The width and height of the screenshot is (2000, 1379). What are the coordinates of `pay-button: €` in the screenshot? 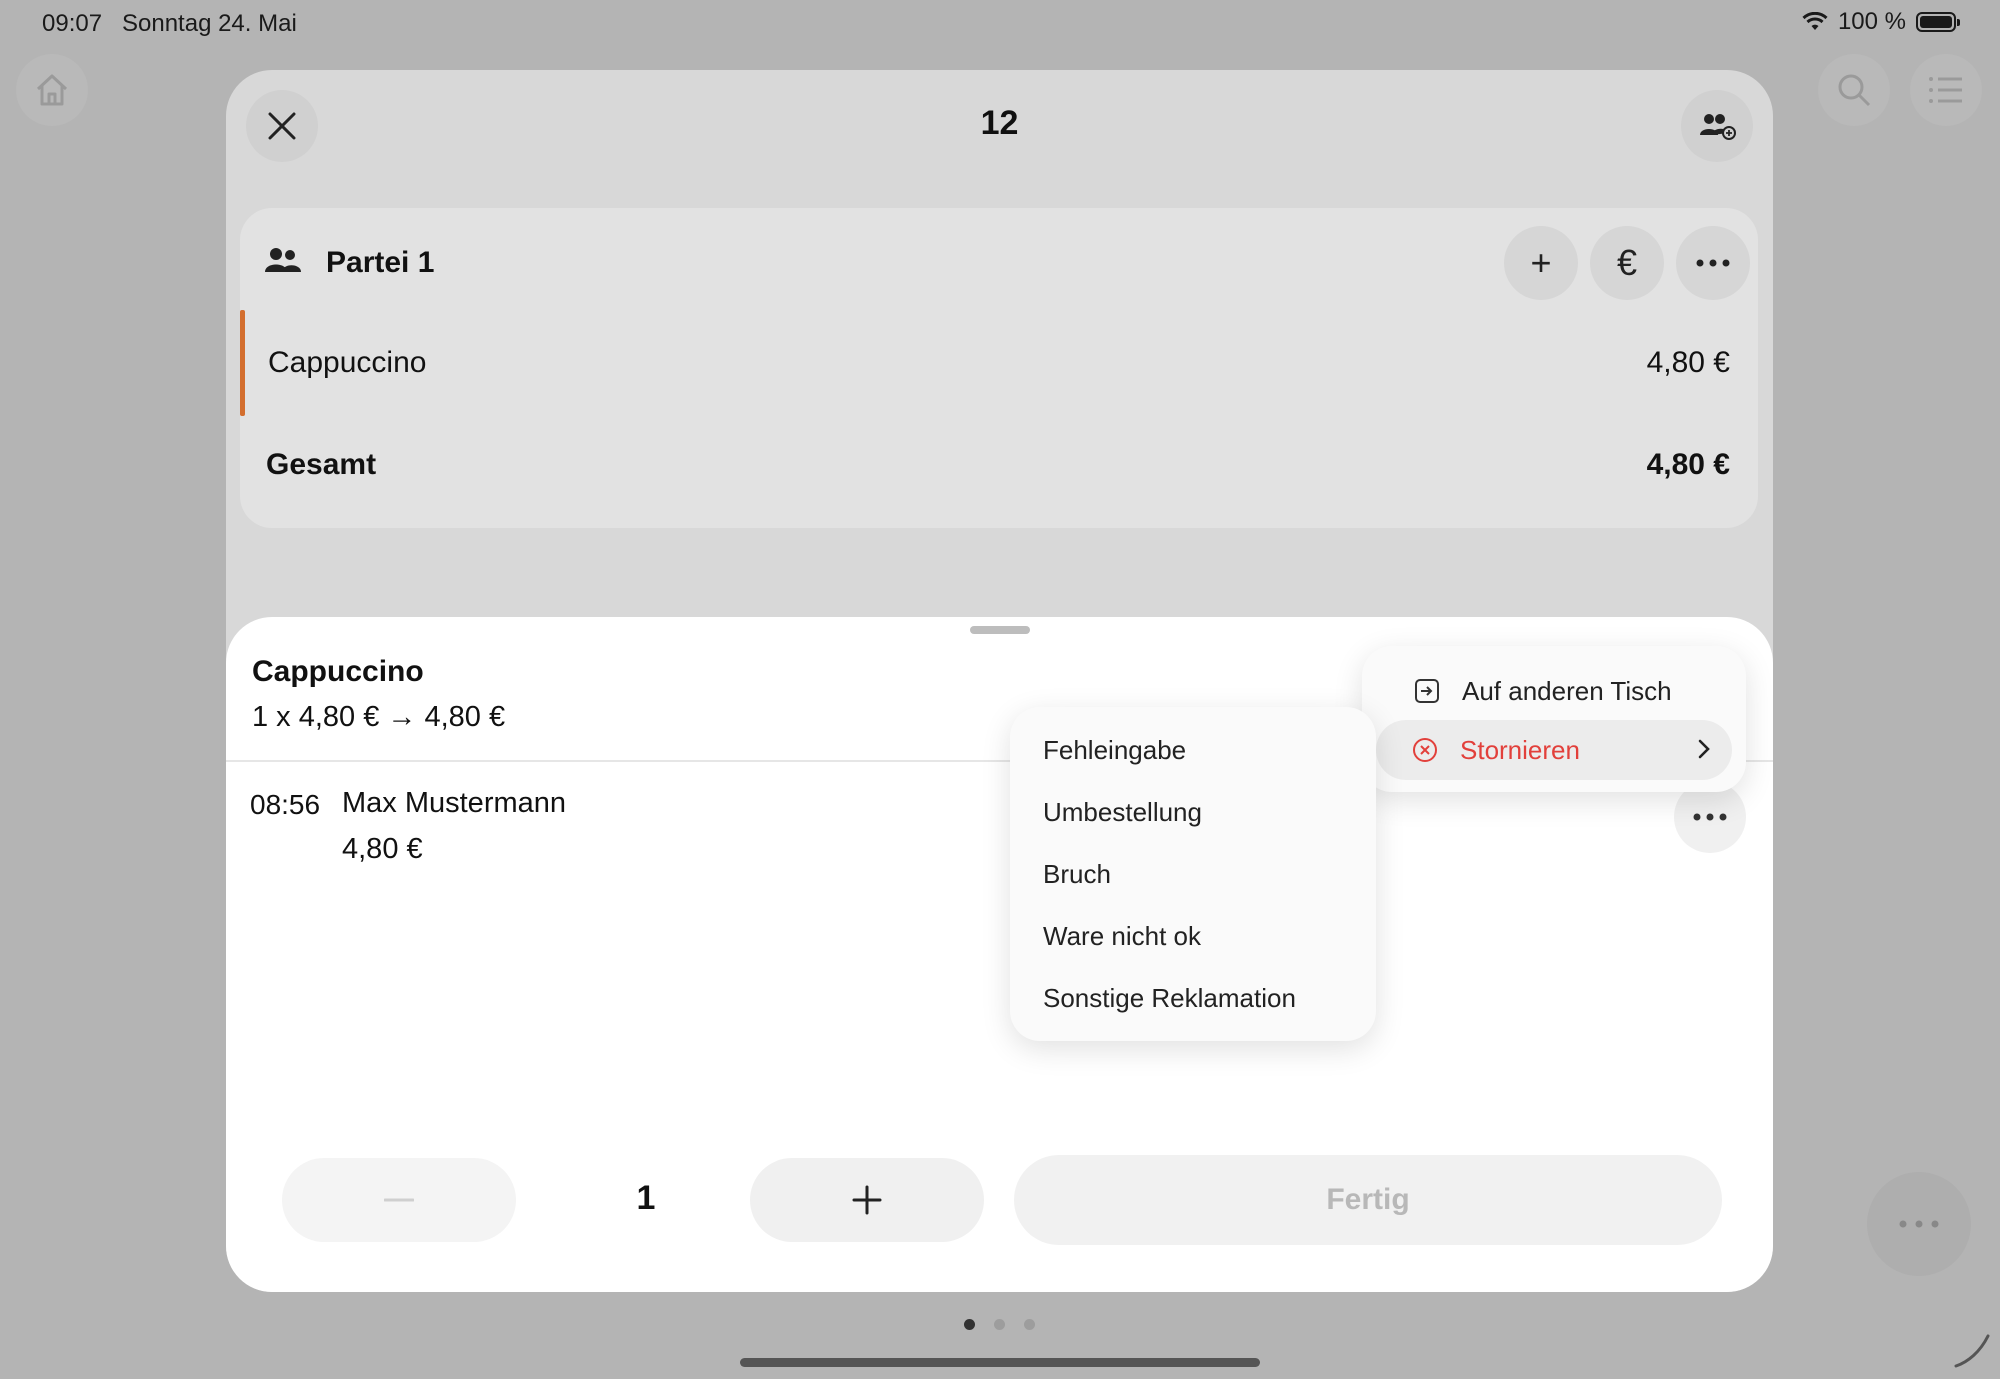 It's located at (1627, 263).